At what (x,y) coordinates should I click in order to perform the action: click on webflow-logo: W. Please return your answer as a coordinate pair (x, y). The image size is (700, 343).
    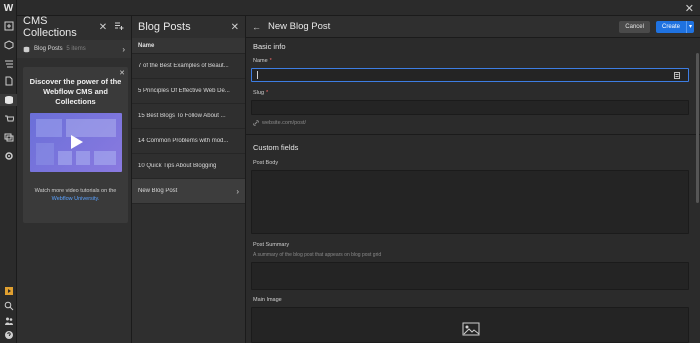
    Looking at the image, I should click on (8, 8).